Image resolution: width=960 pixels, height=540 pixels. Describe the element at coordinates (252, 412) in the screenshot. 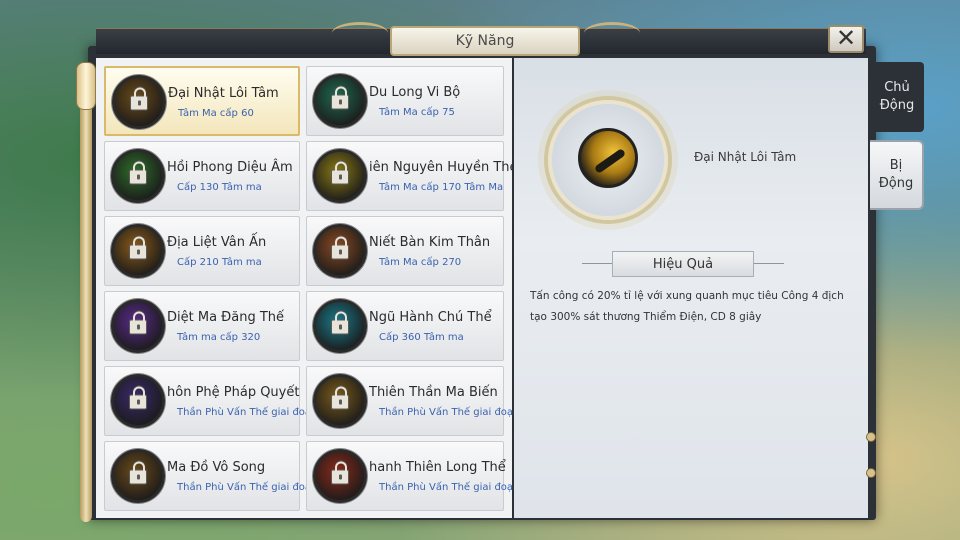

I see `skill-requirement: Thần Phù Vấn Thế giai đoạn 1` at that location.